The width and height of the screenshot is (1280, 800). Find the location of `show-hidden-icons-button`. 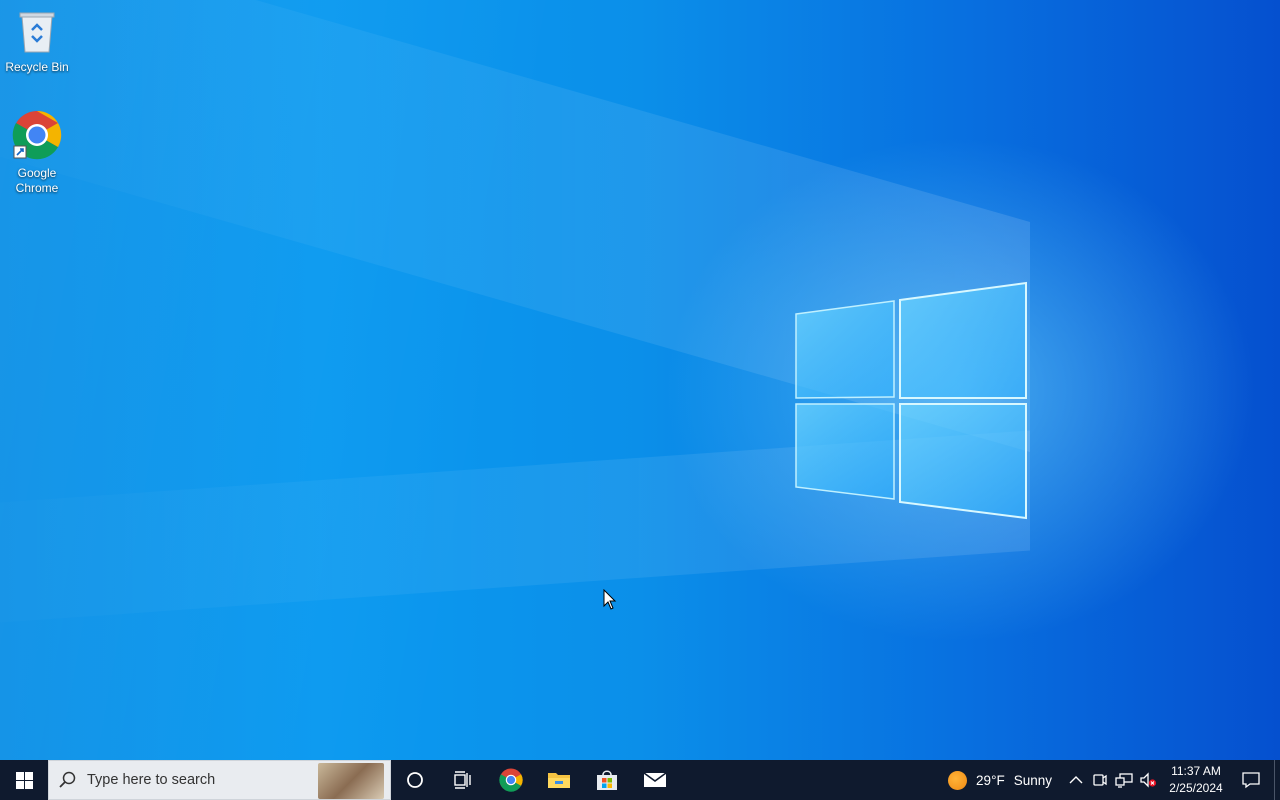

show-hidden-icons-button is located at coordinates (1076, 780).